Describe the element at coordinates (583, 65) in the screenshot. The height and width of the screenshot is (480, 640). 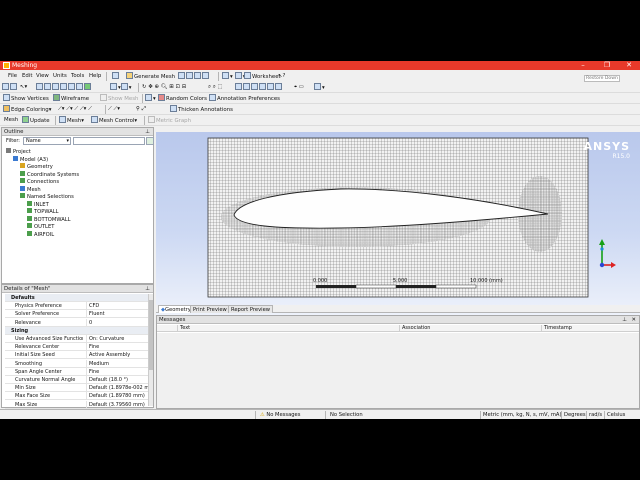
I see `minimize-icon: –` at that location.